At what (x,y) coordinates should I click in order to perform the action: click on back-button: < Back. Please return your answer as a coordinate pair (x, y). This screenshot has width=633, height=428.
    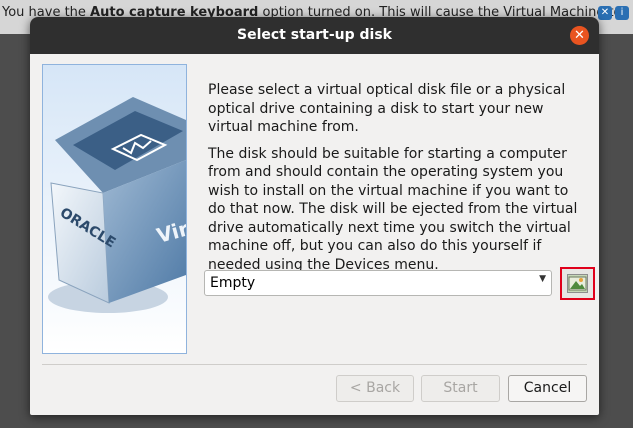
    Looking at the image, I should click on (375, 388).